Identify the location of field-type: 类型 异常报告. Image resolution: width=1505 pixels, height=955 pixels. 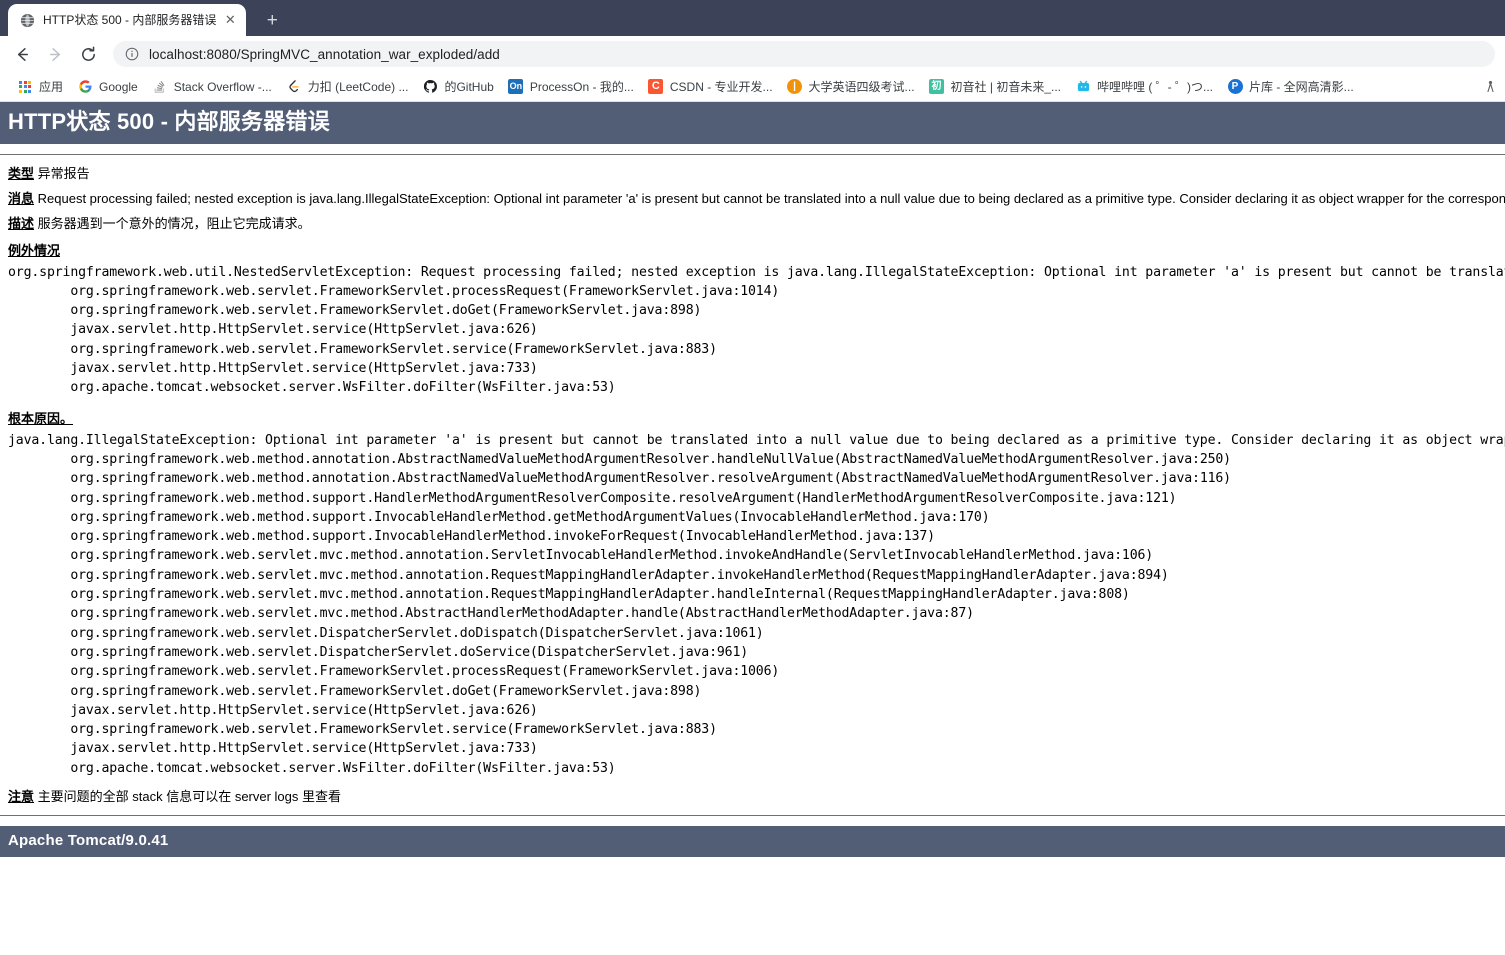
(752, 173).